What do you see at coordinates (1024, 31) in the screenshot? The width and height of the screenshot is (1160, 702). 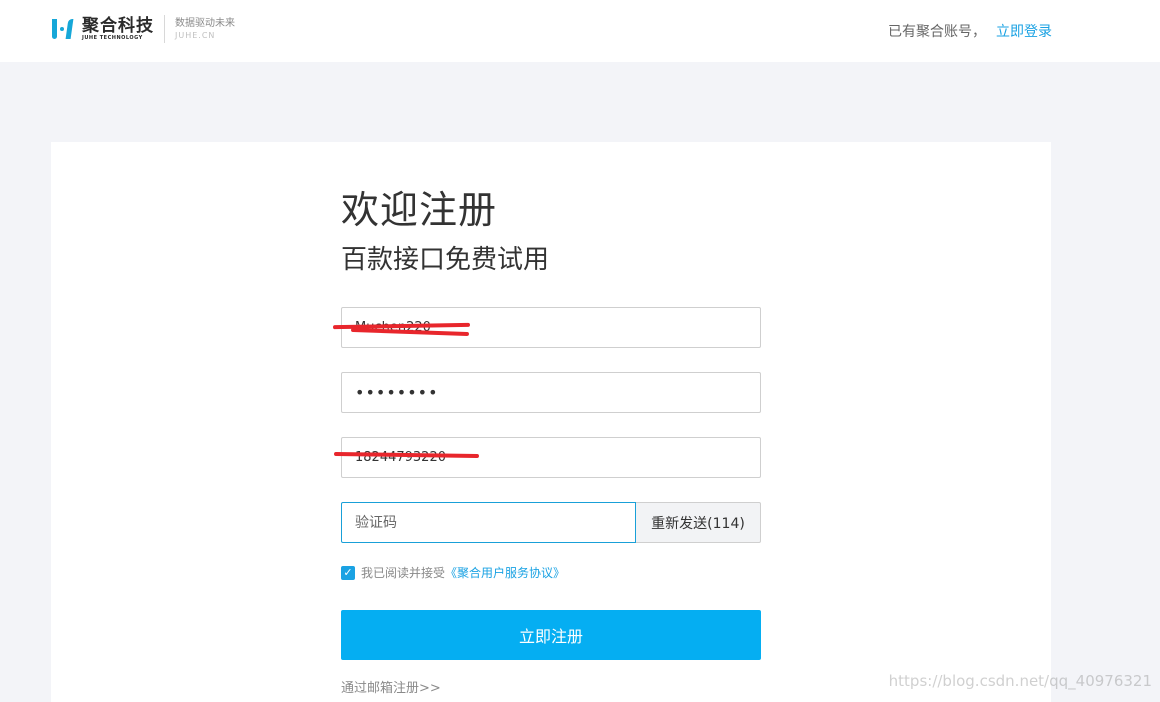 I see `login-link: 立即登录` at bounding box center [1024, 31].